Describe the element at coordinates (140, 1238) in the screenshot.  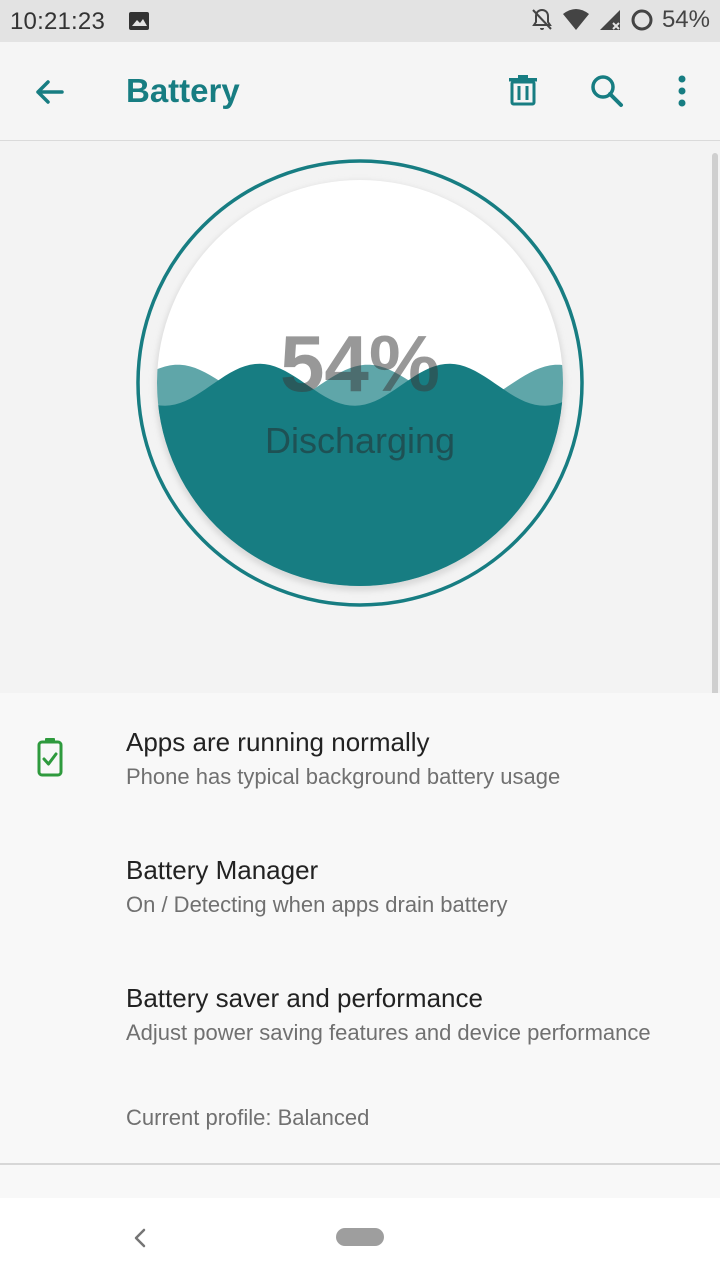
I see `nav-back-icon` at that location.